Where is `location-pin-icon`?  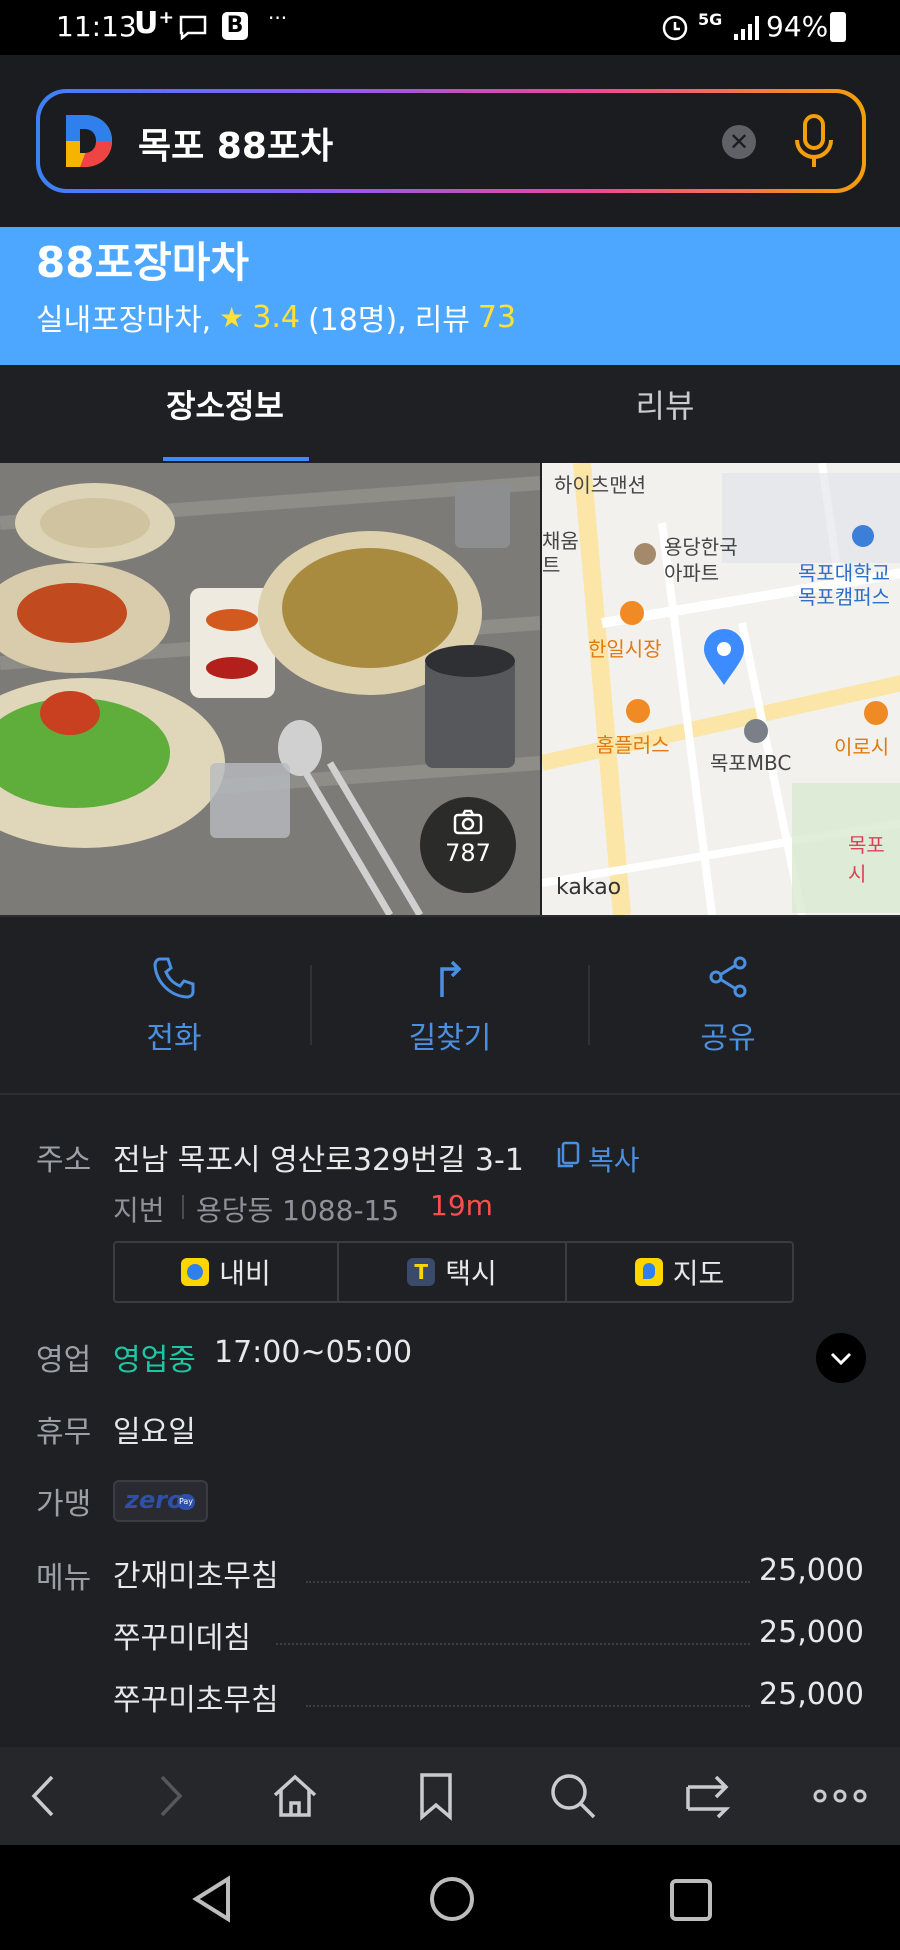
location-pin-icon is located at coordinates (724, 657).